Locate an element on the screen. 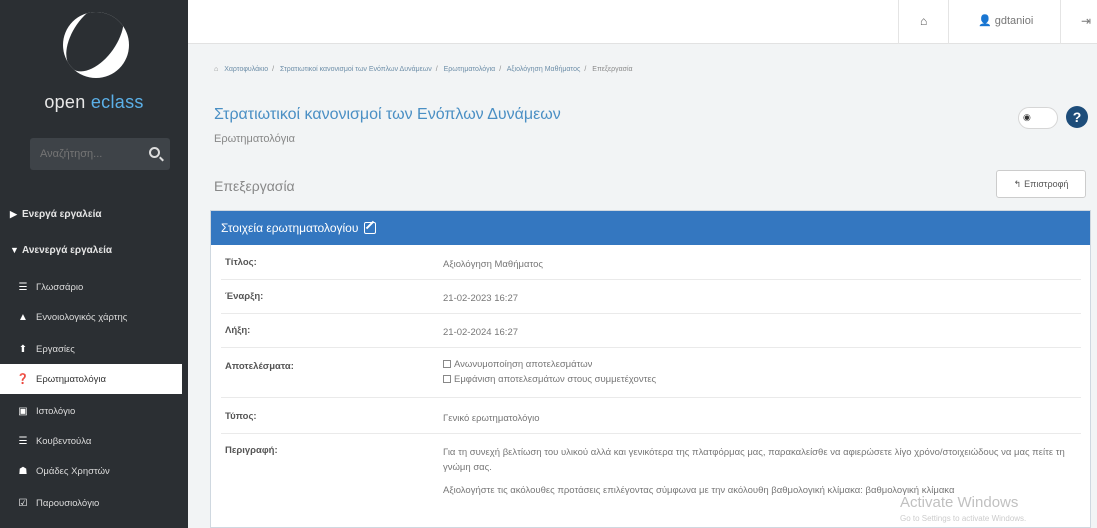 This screenshot has width=1097, height=528. search-box is located at coordinates (100, 154).